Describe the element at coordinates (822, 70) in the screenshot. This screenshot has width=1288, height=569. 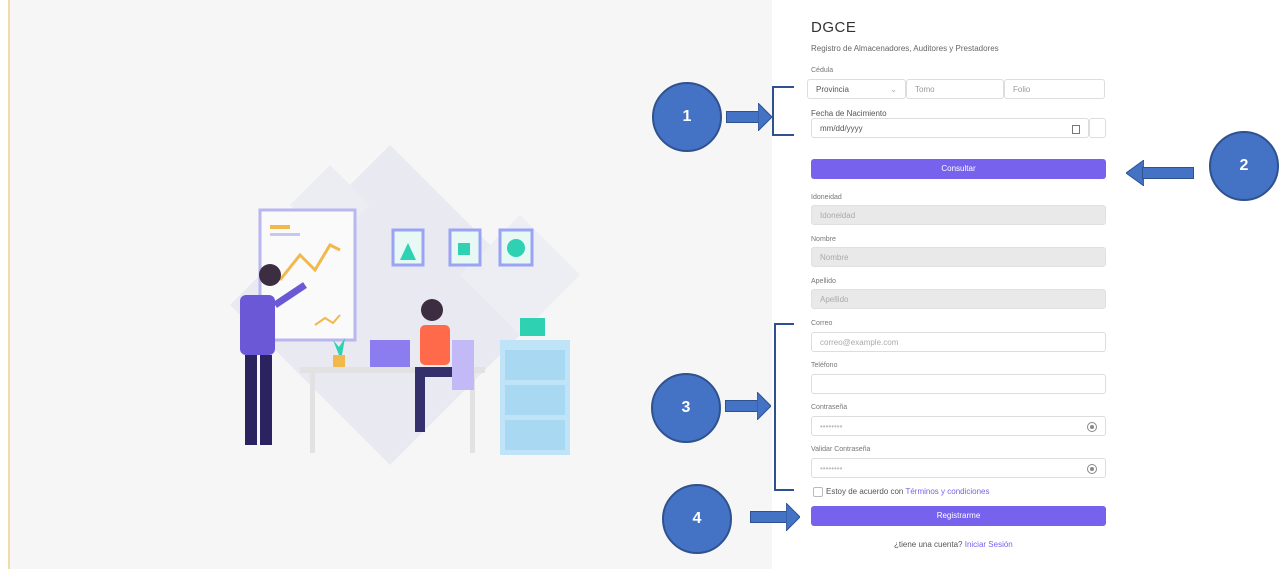
I see `cedula-label: Cédula` at that location.